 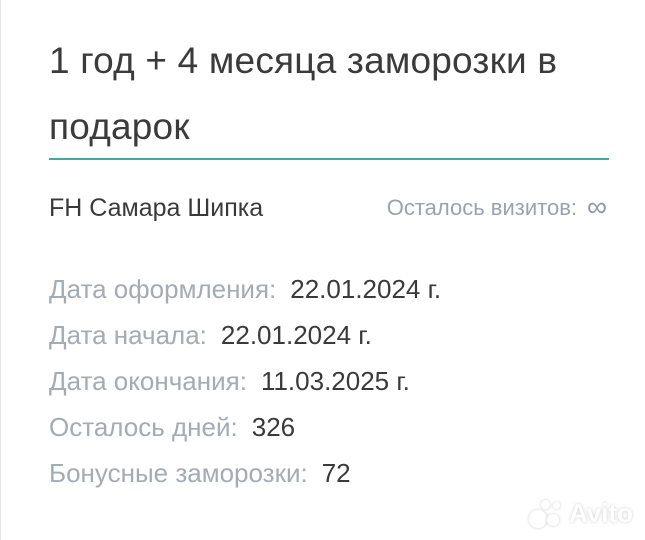 I want to click on detail-row-bonus-freezes: Бонусные заморозки: 72, so click(x=245, y=473).